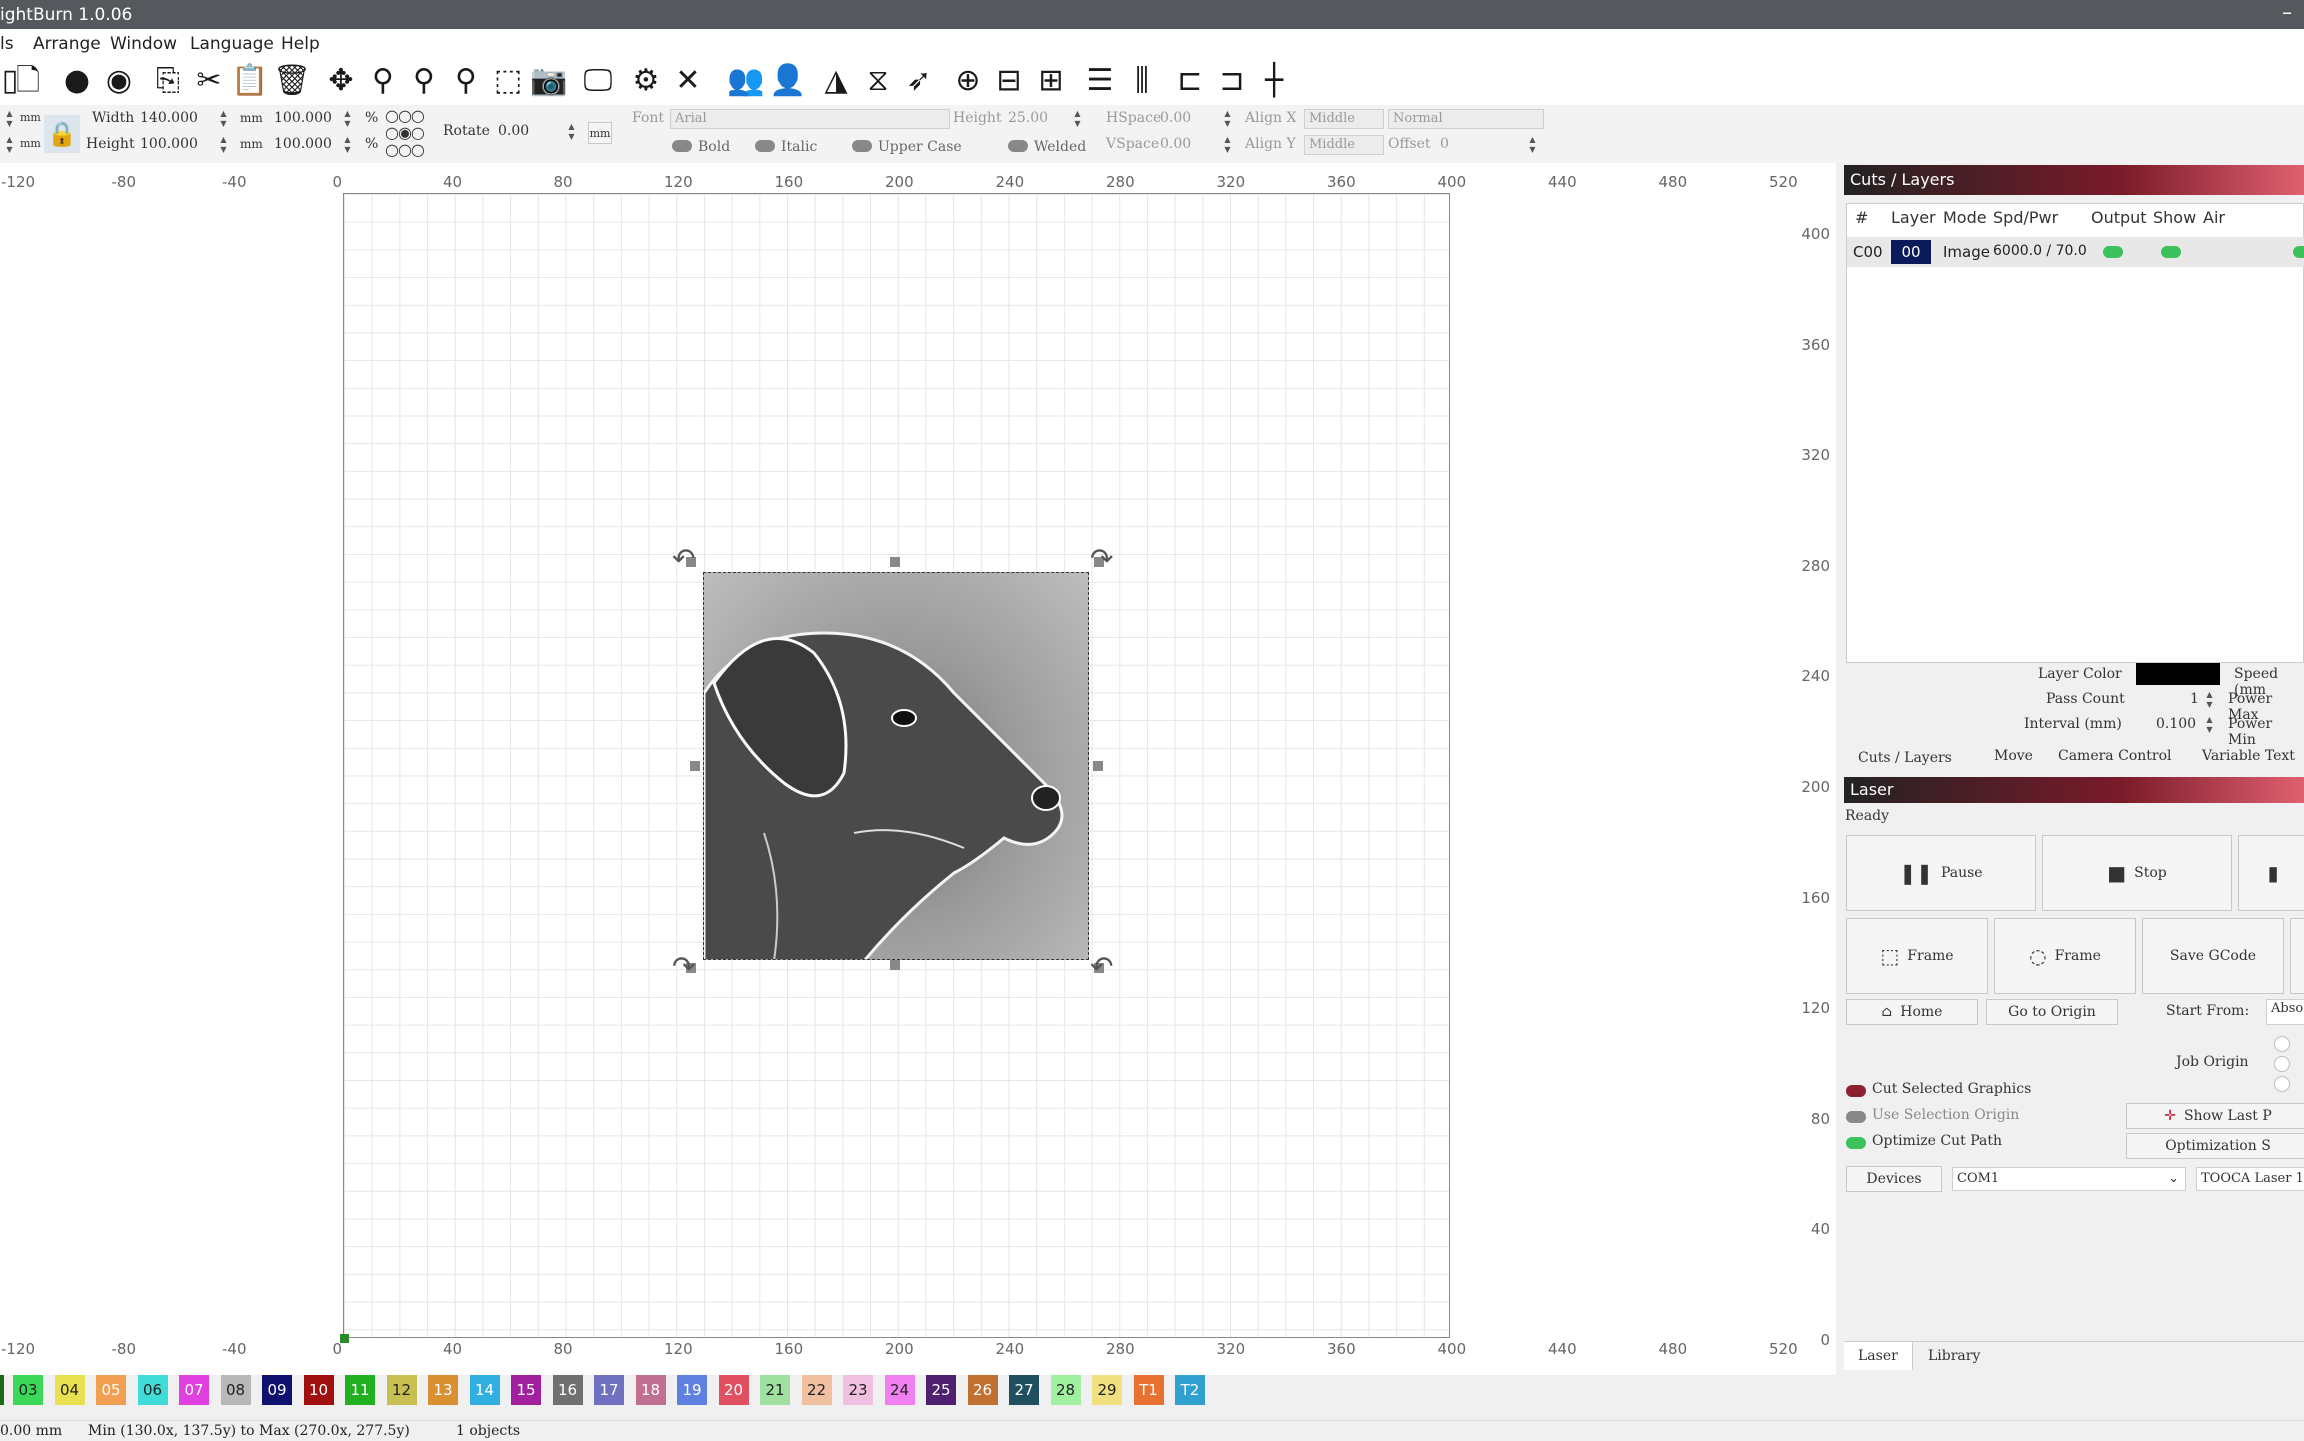 The image size is (2304, 1441). Describe the element at coordinates (896, 766) in the screenshot. I see `dog-image` at that location.